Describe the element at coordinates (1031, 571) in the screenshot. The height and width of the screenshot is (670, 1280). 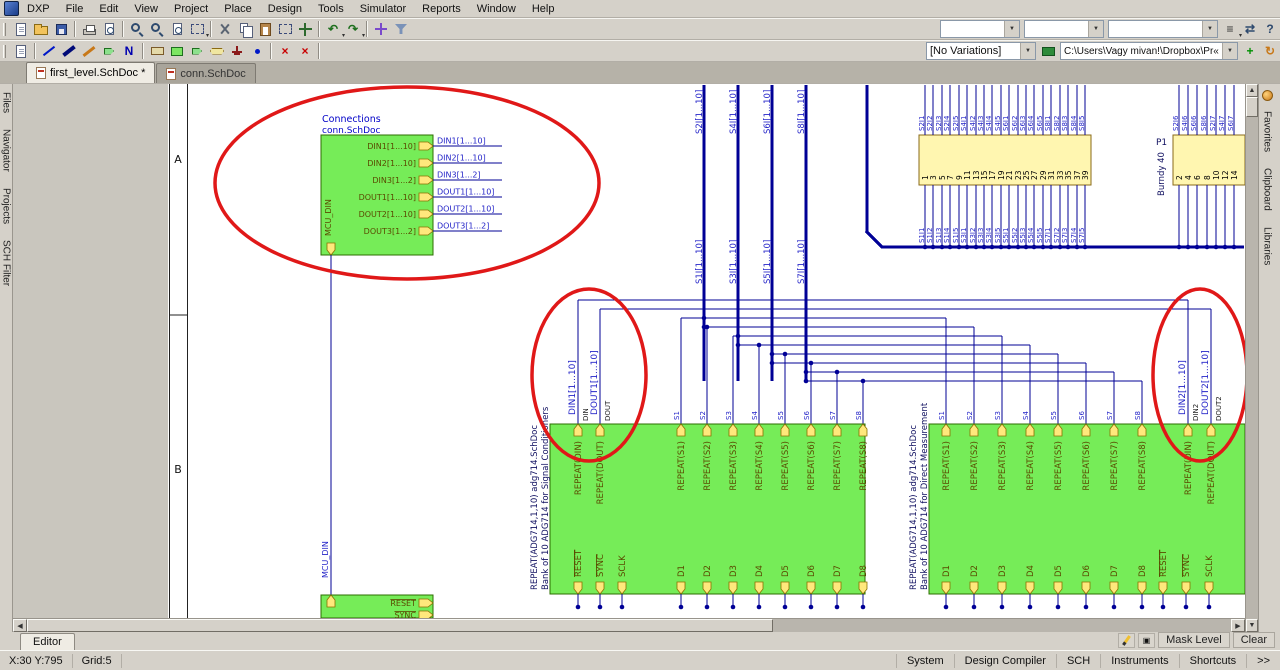
I see `sheet-entry-label: D4` at that location.